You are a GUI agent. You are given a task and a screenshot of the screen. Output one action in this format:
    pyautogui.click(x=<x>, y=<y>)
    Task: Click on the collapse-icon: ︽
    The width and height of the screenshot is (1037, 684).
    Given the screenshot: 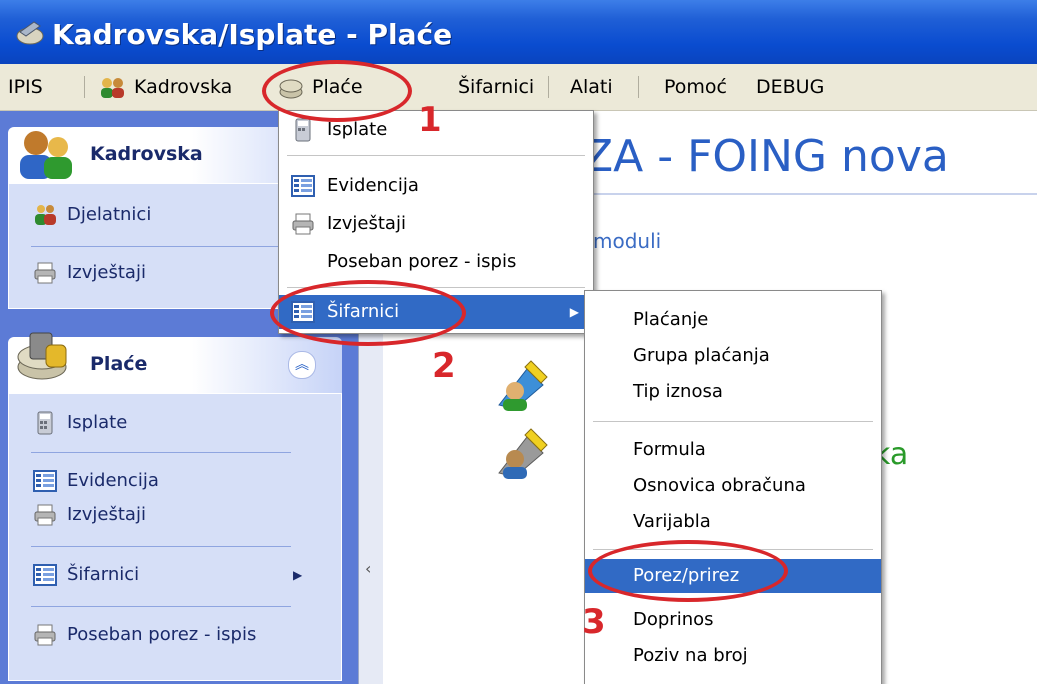 What is the action you would take?
    pyautogui.click(x=302, y=365)
    